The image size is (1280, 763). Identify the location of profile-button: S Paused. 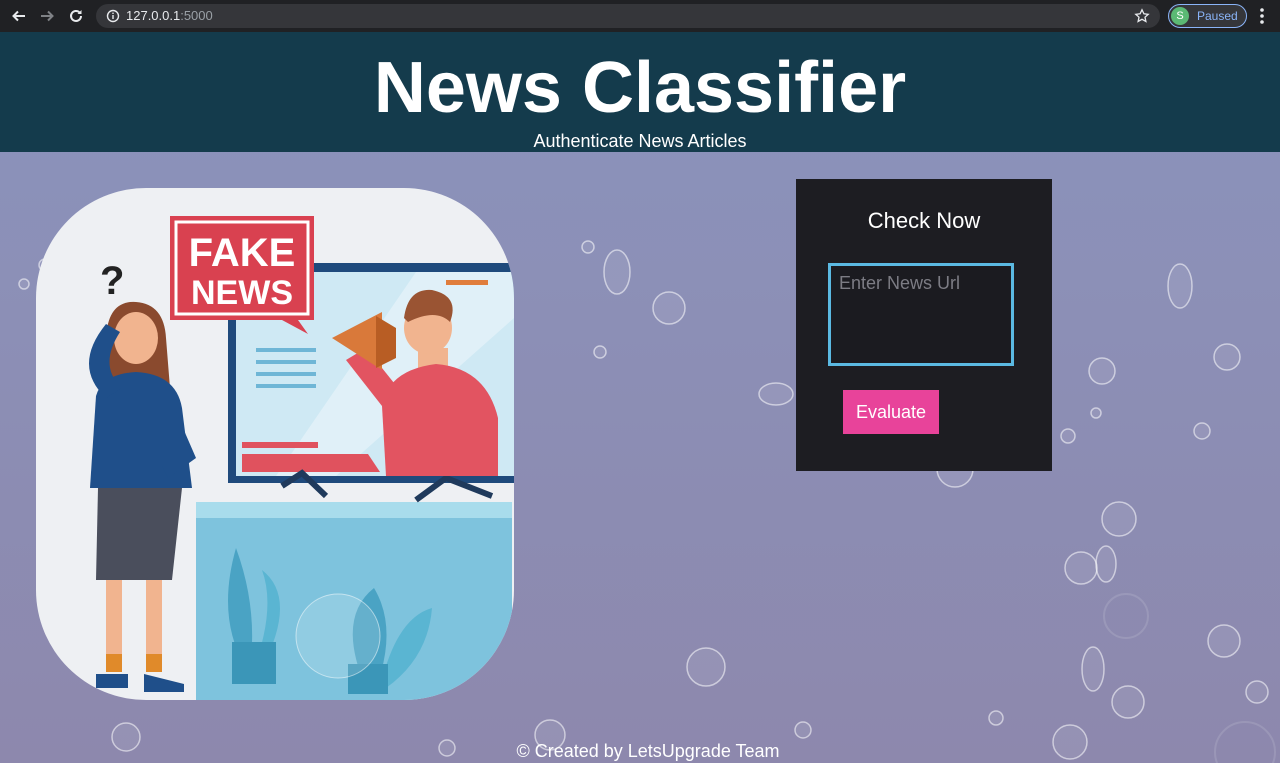
(1207, 16).